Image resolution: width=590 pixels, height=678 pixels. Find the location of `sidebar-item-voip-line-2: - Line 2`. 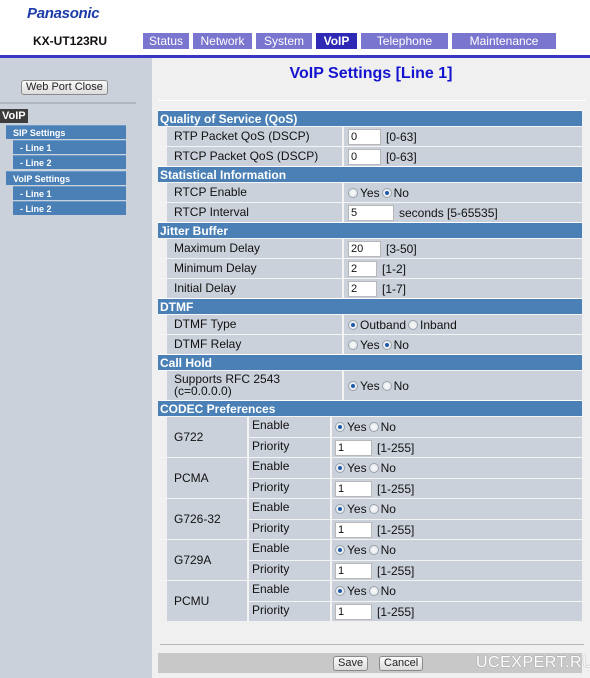

sidebar-item-voip-line-2: - Line 2 is located at coordinates (69, 208).